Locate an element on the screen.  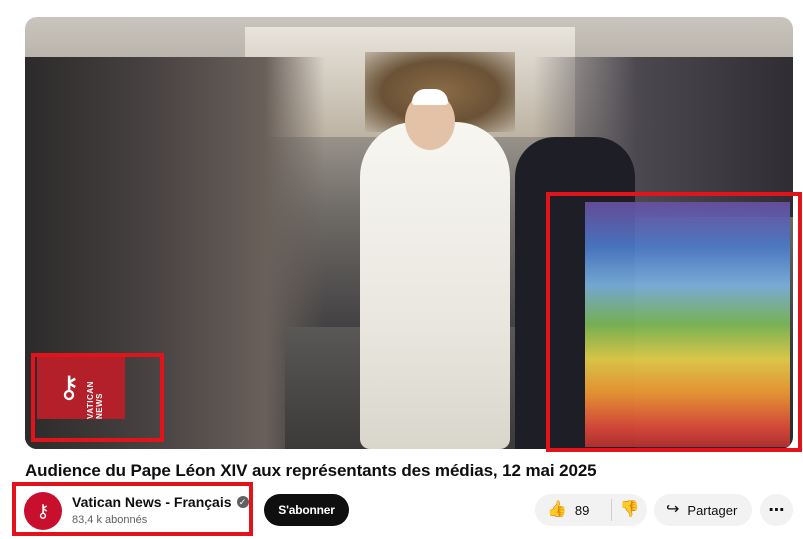
thumbs-down-icon: 👎 is located at coordinates (629, 509).